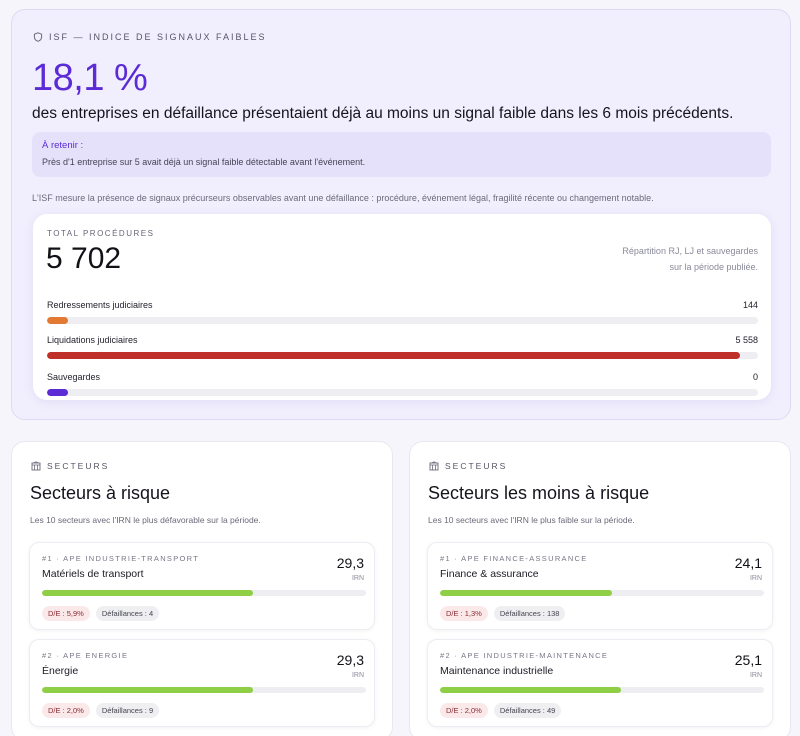 The height and width of the screenshot is (736, 800). Describe the element at coordinates (497, 671) in the screenshot. I see `sector-name: Maintenance industrielle` at that location.